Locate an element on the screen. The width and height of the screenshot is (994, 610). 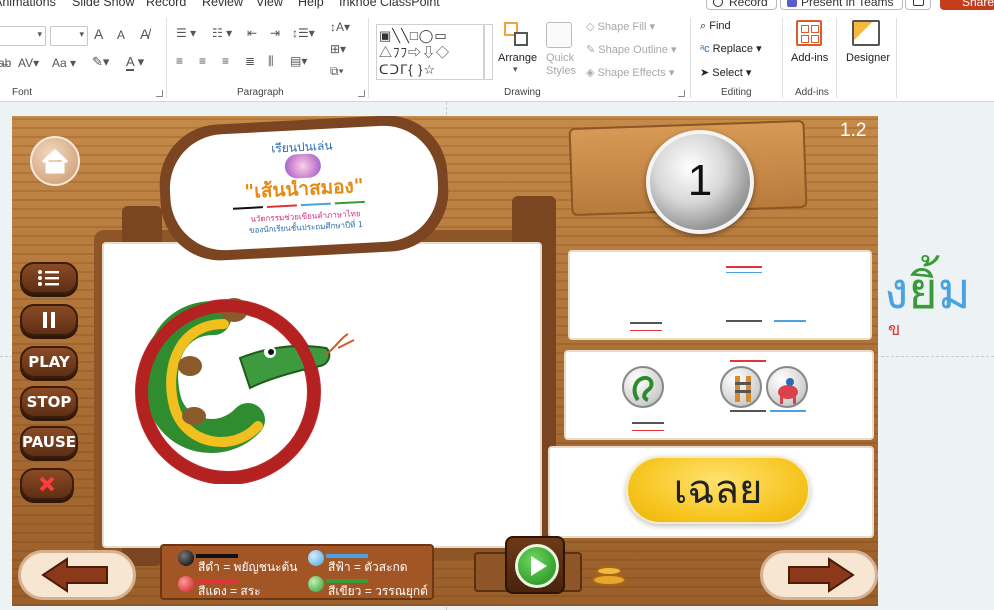
shape-outline-button: ✎ Shape Outline ▾ is located at coordinates (631, 49).